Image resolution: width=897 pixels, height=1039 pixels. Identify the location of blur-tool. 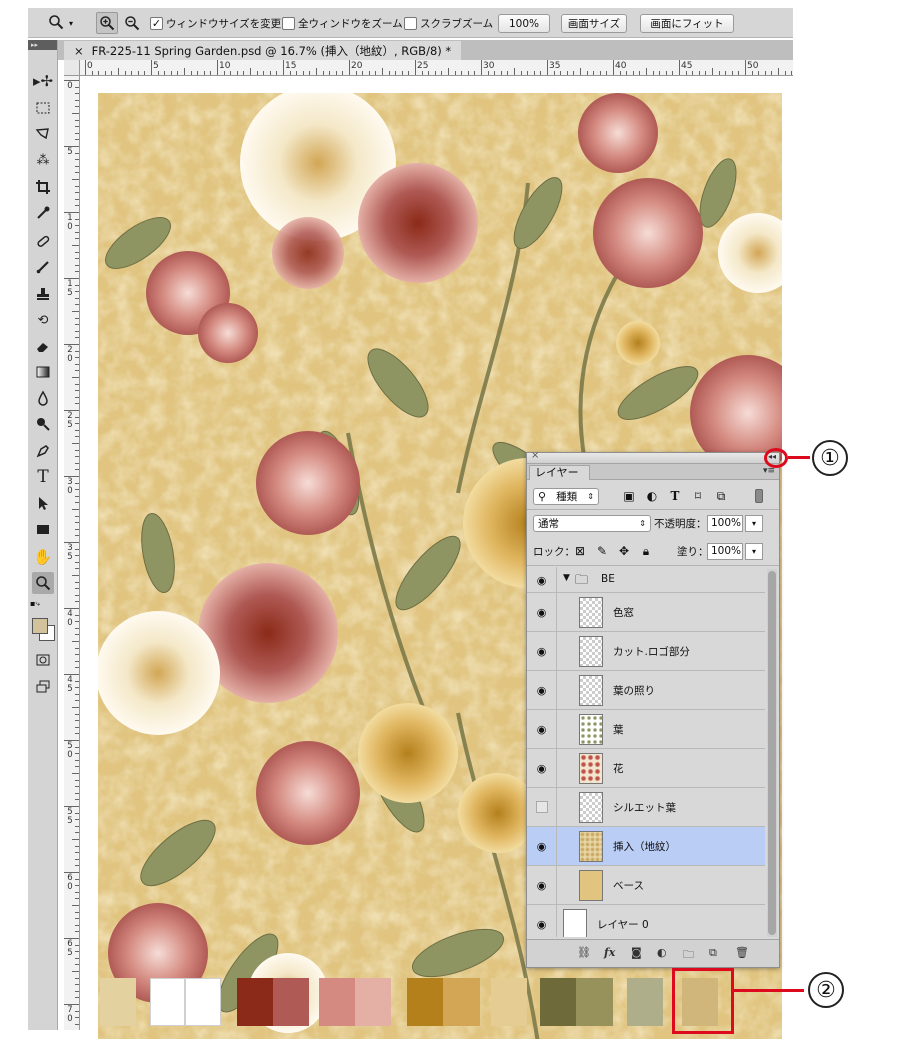
(43, 398).